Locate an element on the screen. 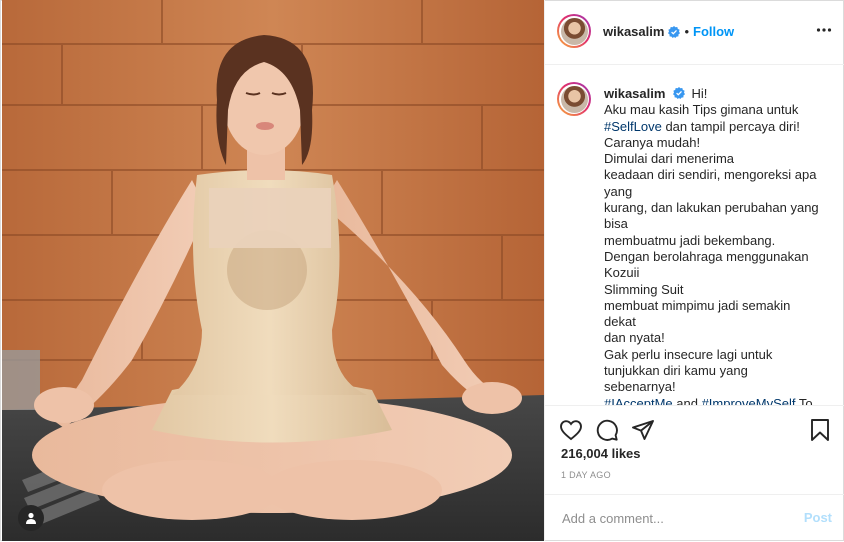  post-comment-button: Post is located at coordinates (818, 517).